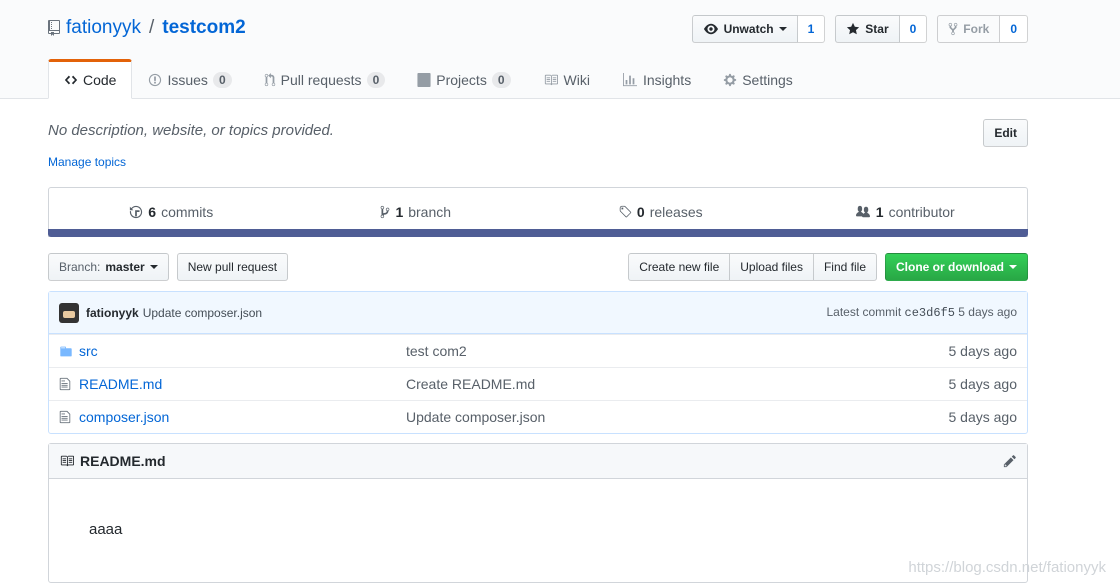 The image size is (1120, 585). I want to click on tab-issues-label: Issues, so click(187, 80).